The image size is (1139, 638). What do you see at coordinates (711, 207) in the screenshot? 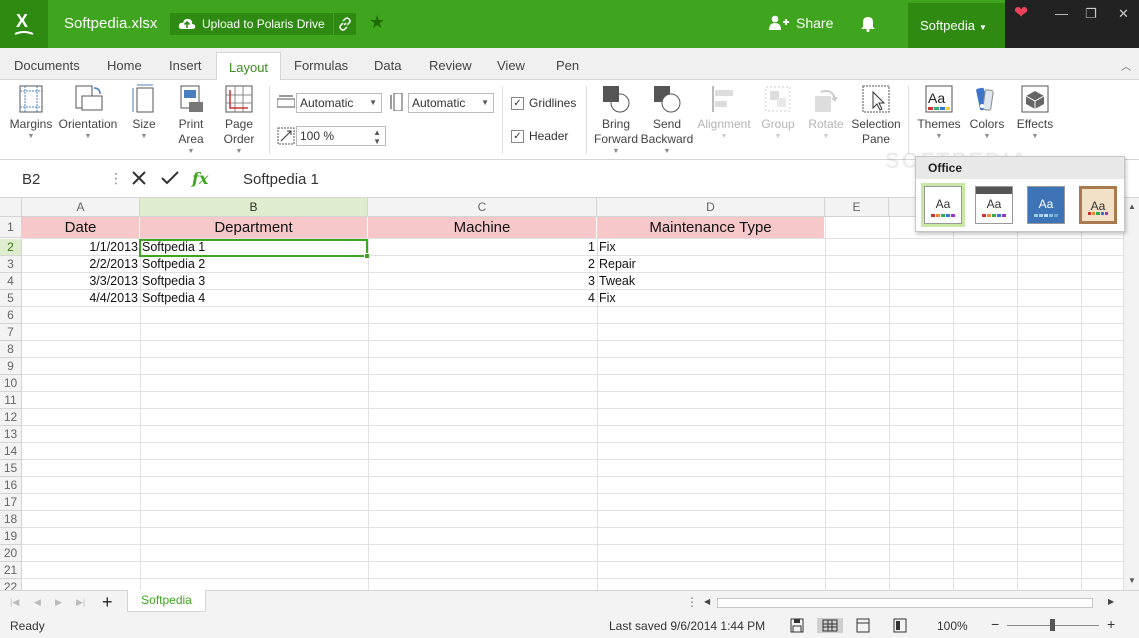
I see `column-header-d: D` at bounding box center [711, 207].